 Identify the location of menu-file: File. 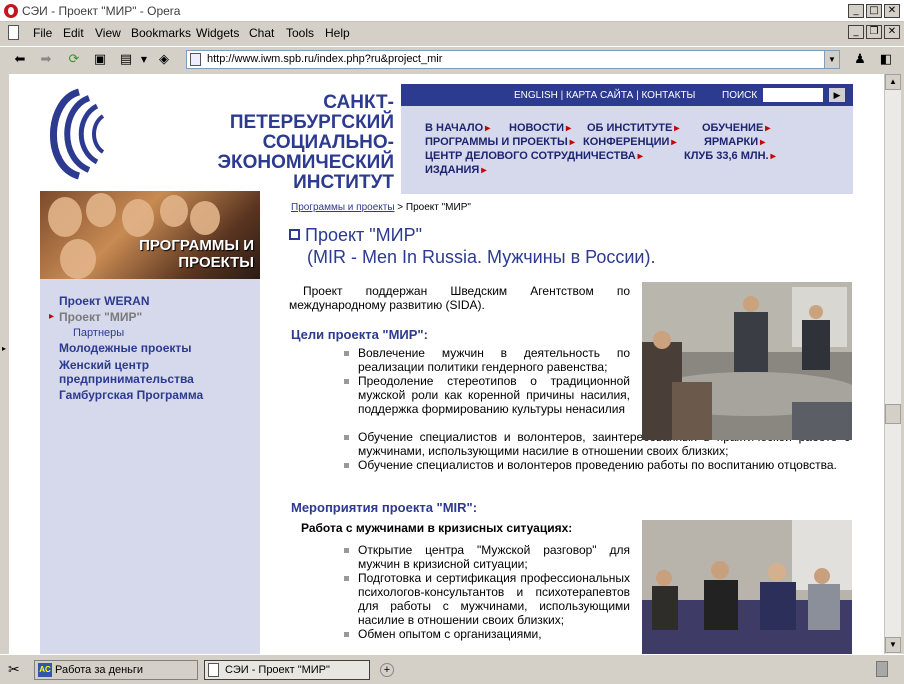
(42, 33).